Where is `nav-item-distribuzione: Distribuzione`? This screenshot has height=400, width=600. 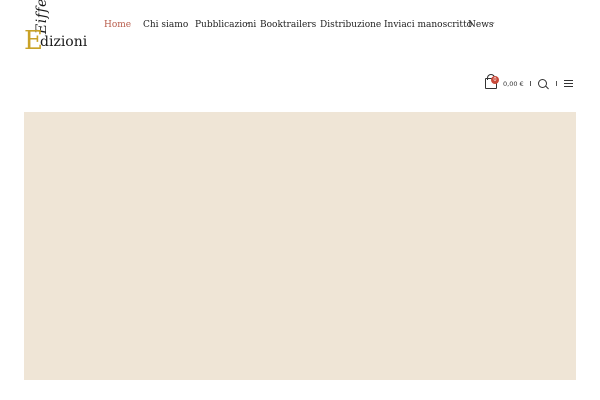
nav-item-distribuzione: Distribuzione is located at coordinates (350, 25).